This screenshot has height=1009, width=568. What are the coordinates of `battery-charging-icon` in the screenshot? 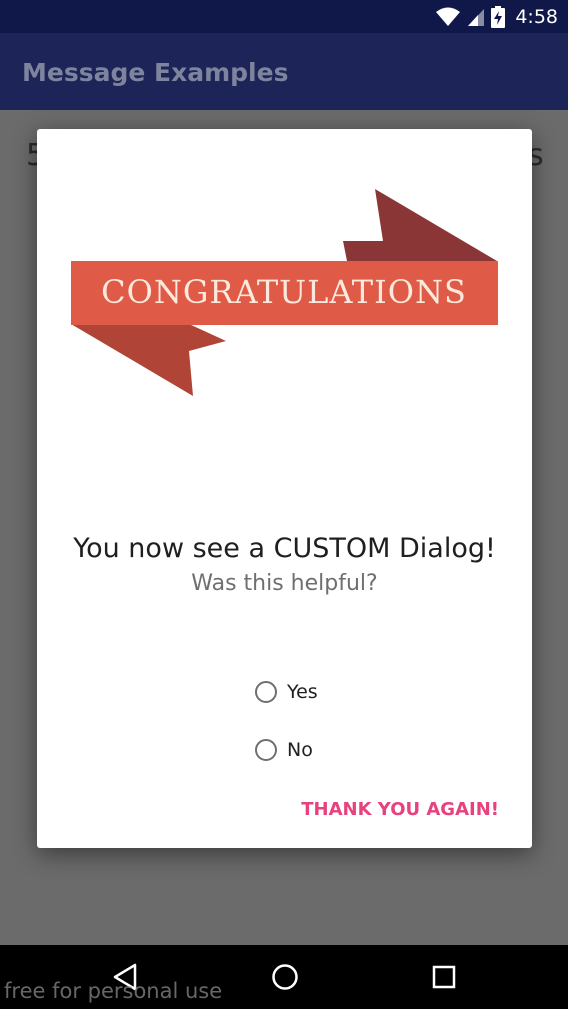 It's located at (498, 16).